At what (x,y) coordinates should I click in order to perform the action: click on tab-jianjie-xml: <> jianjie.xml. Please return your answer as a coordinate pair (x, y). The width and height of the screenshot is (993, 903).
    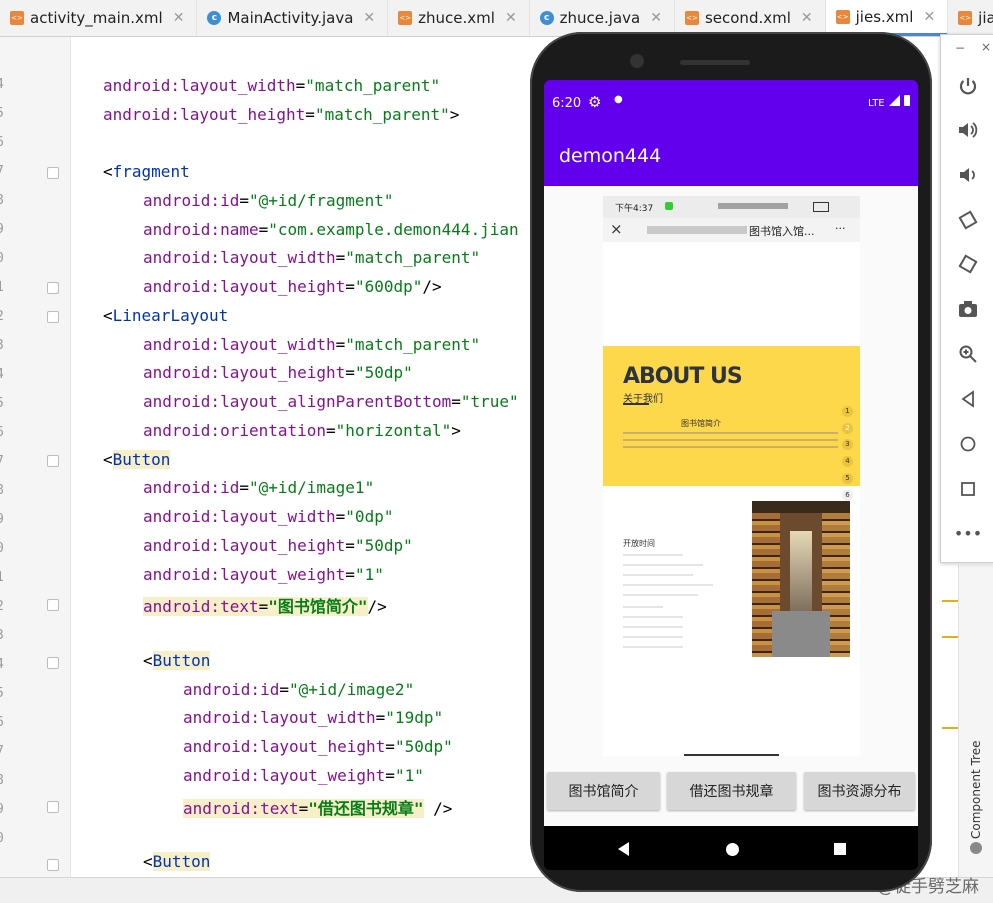
    Looking at the image, I should click on (970, 18).